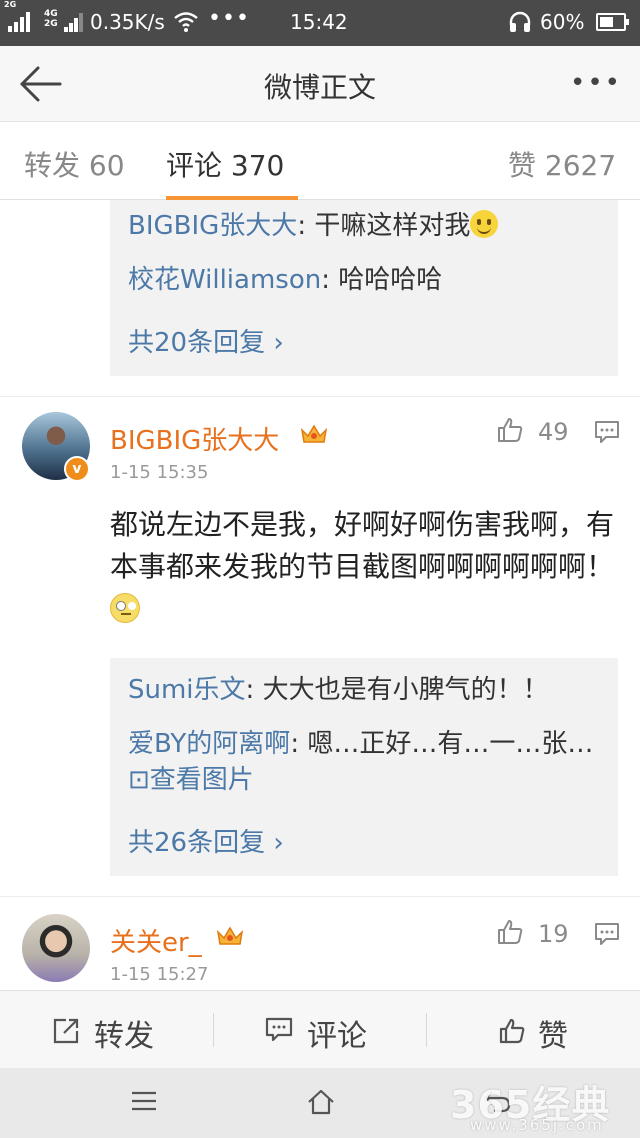 This screenshot has width=640, height=1138. I want to click on network-label-mid: 4G, so click(51, 14).